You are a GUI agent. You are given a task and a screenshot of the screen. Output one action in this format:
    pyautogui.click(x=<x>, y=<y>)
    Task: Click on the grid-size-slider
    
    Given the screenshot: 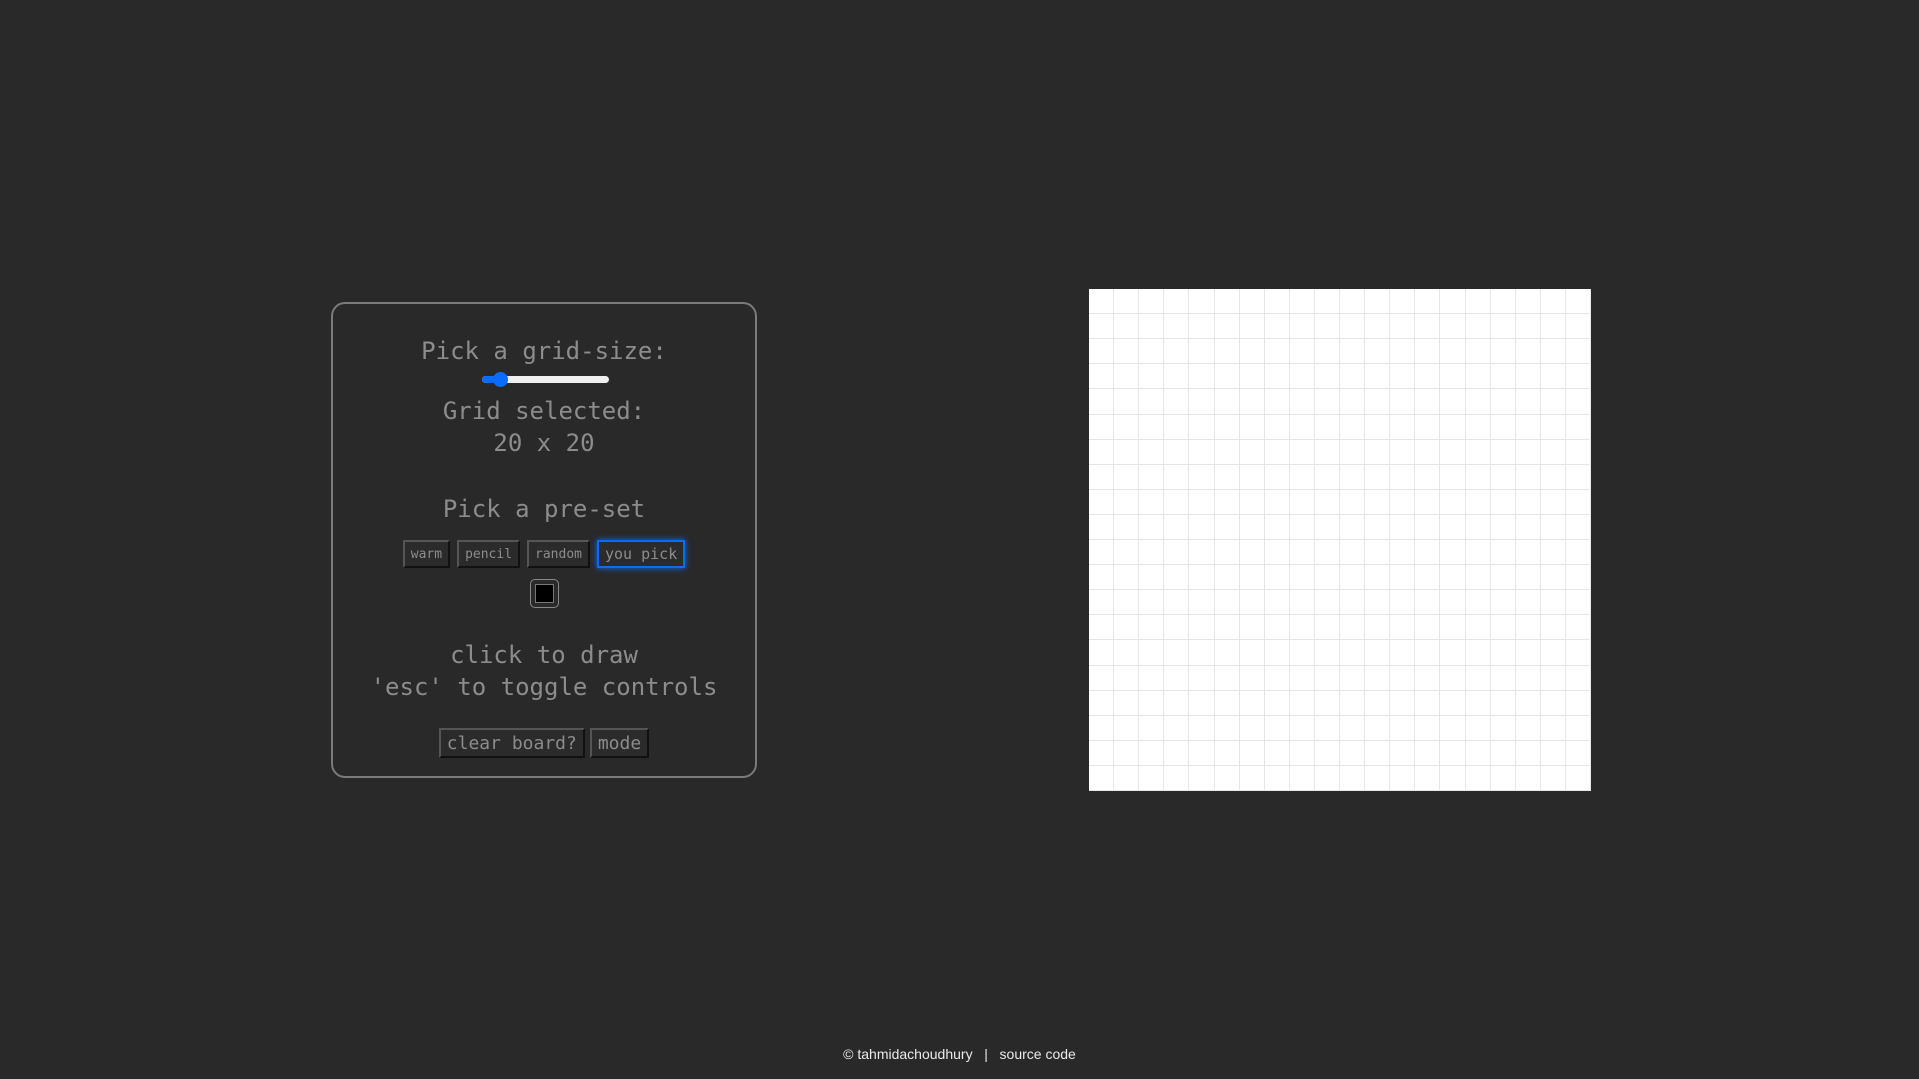 What is the action you would take?
    pyautogui.click(x=545, y=379)
    